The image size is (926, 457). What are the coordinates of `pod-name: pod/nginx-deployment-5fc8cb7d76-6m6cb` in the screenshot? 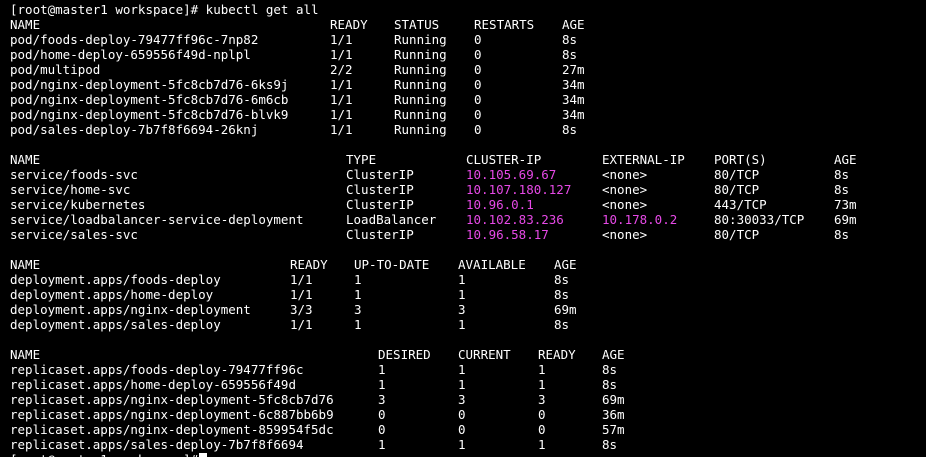 It's located at (149, 99).